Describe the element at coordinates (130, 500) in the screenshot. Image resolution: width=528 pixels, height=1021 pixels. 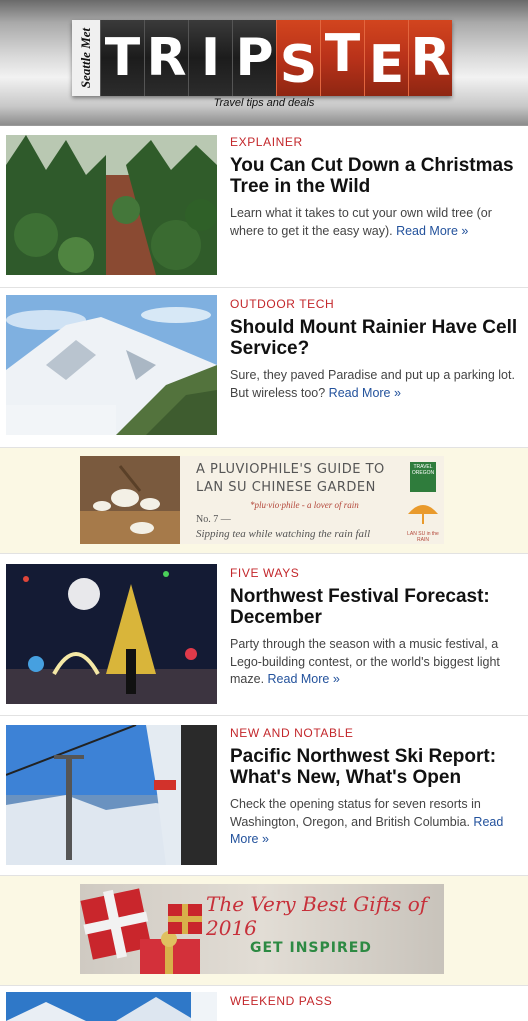
I see `tea-set-image` at that location.